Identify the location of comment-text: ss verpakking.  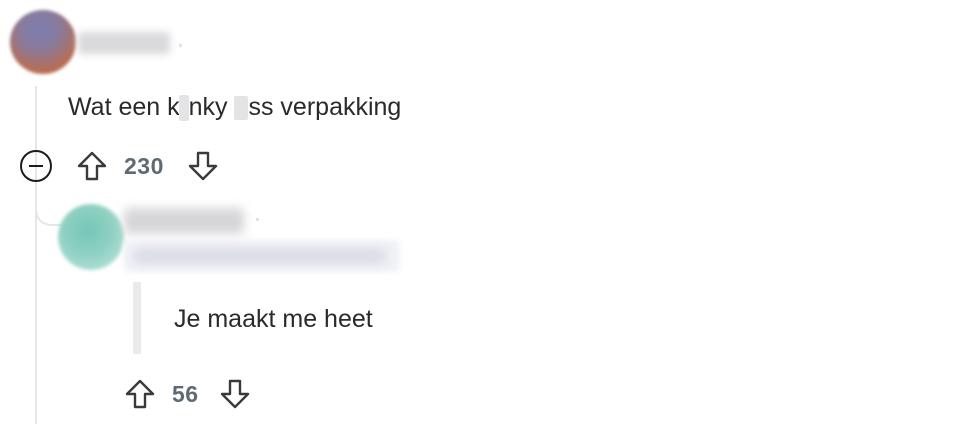
(325, 107).